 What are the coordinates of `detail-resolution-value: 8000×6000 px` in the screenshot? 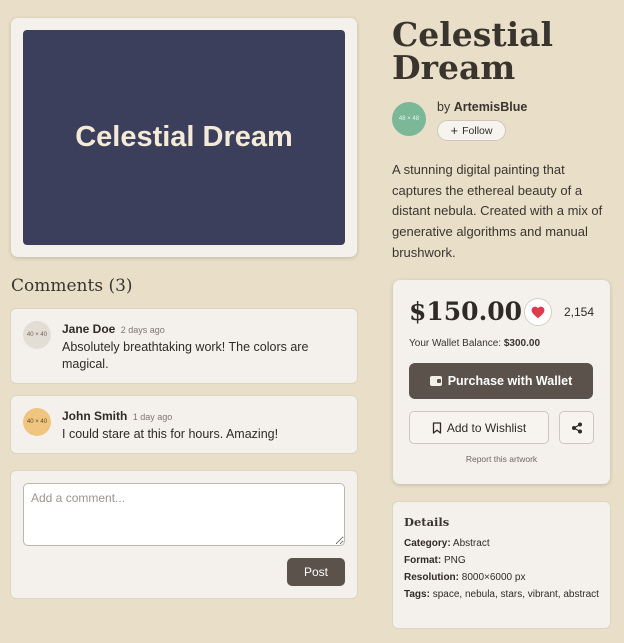 It's located at (493, 577).